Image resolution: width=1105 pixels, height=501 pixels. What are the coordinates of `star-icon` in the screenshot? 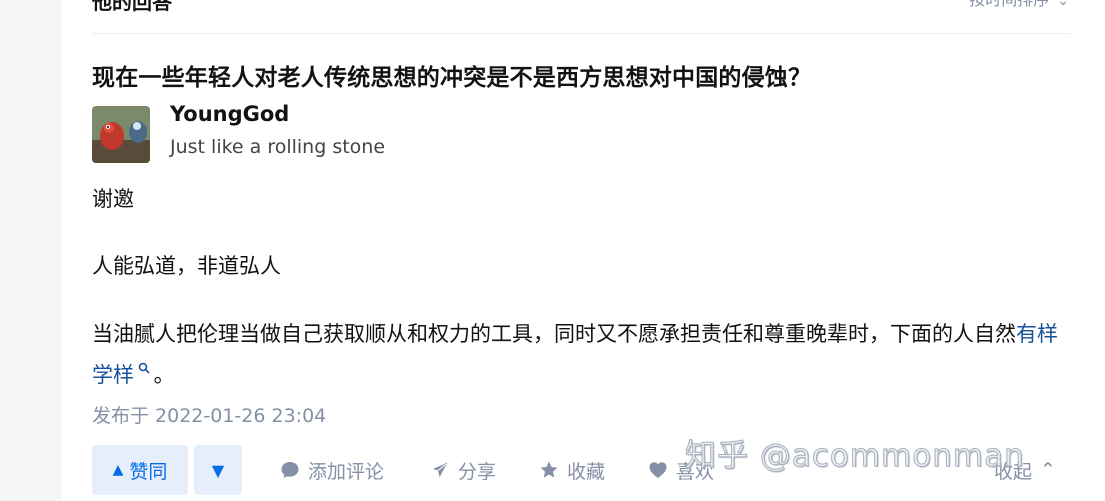 It's located at (549, 469).